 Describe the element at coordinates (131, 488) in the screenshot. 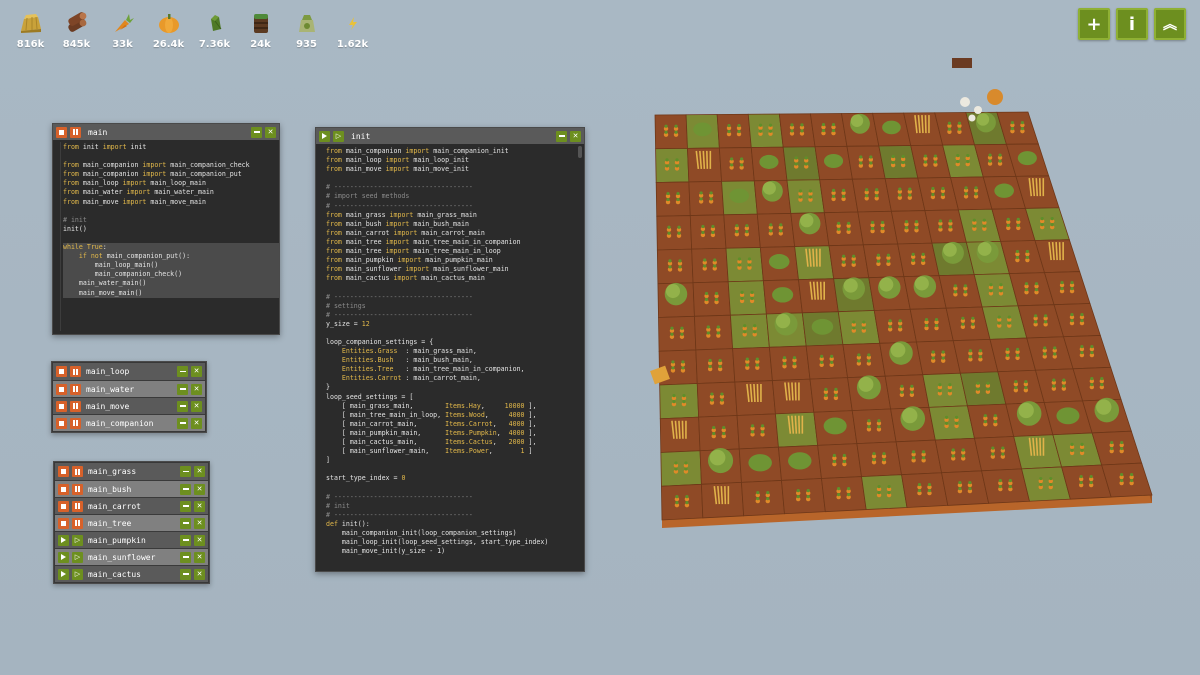

I see `script-row-main-bush: main_bush ✕` at that location.